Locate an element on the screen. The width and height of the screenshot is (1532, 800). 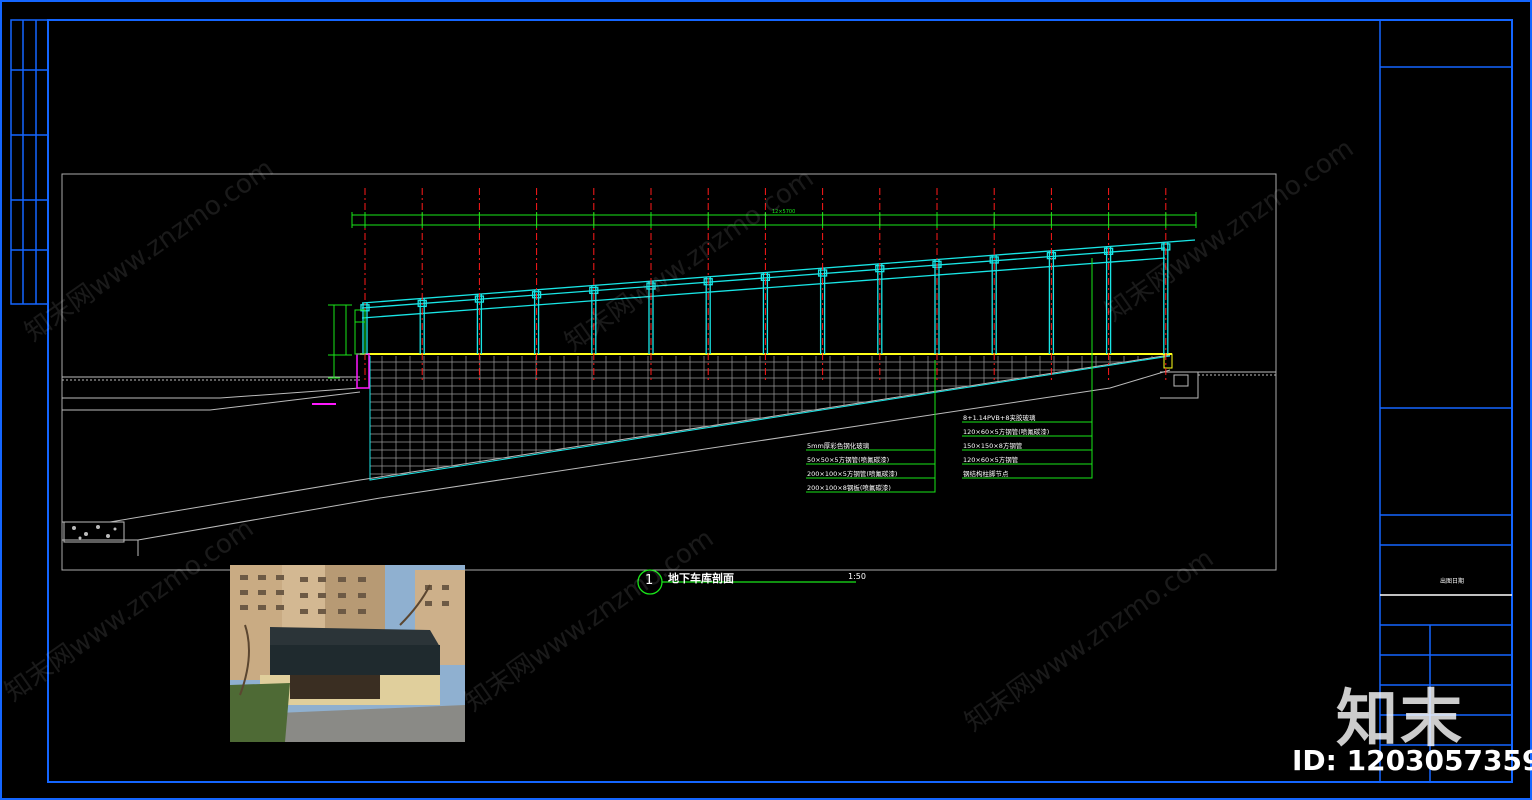
section-number: 1 is located at coordinates (649, 580).